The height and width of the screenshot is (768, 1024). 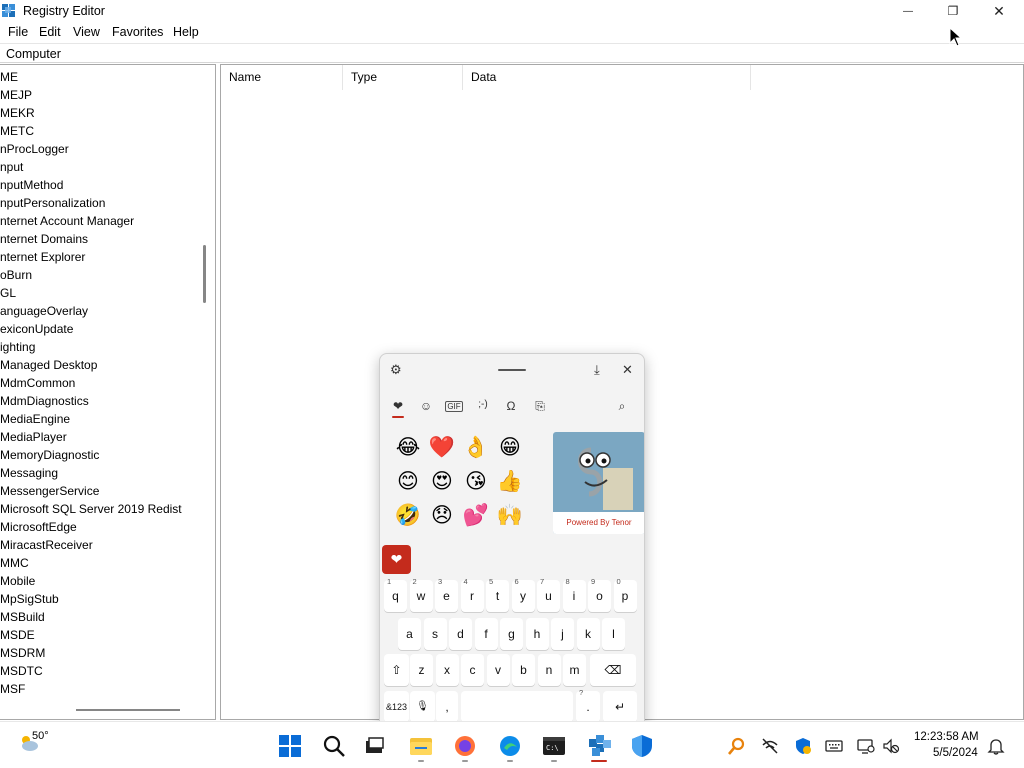 What do you see at coordinates (510, 482) in the screenshot?
I see `emoji-button: 👍` at bounding box center [510, 482].